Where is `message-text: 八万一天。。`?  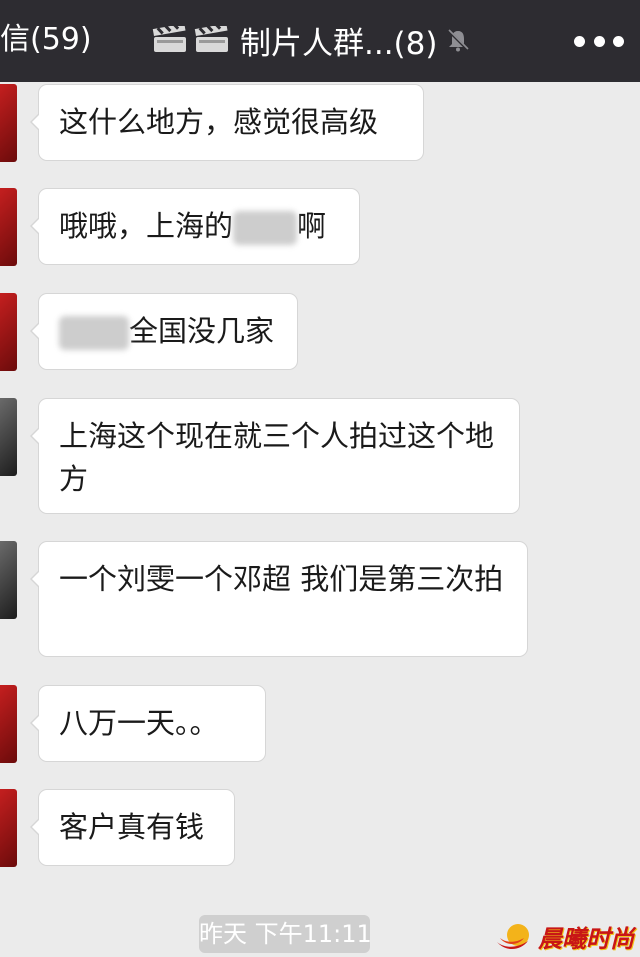
message-text: 八万一天。。 is located at coordinates (139, 723).